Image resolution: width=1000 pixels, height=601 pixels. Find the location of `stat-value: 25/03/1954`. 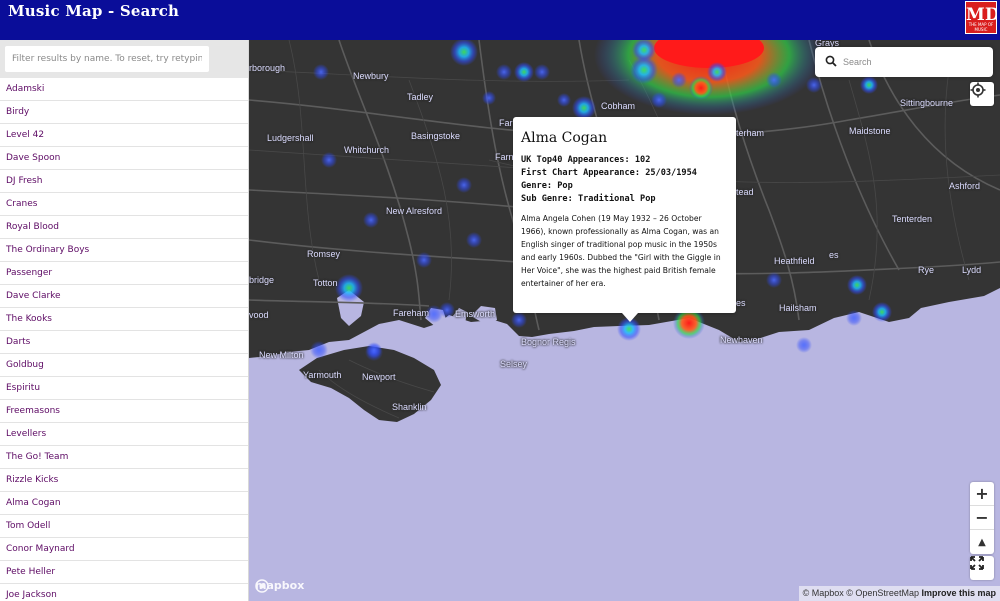

stat-value: 25/03/1954 is located at coordinates (671, 173).